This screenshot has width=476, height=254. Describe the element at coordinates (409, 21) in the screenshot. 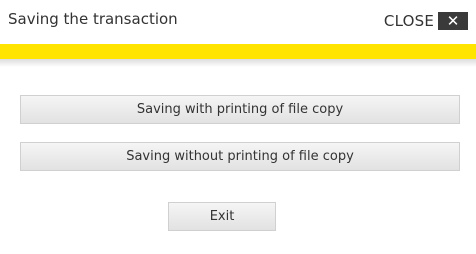

I see `close-label: CLOSE` at that location.